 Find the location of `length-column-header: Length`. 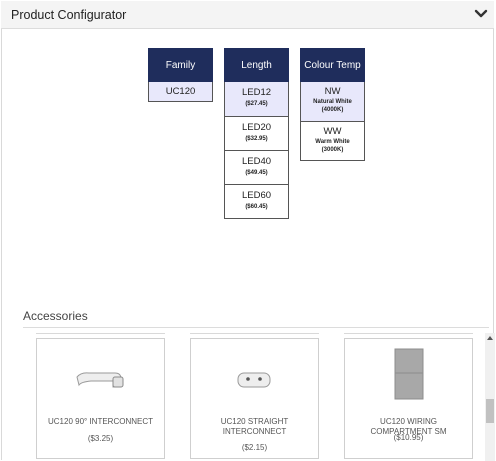

length-column-header: Length is located at coordinates (256, 65).